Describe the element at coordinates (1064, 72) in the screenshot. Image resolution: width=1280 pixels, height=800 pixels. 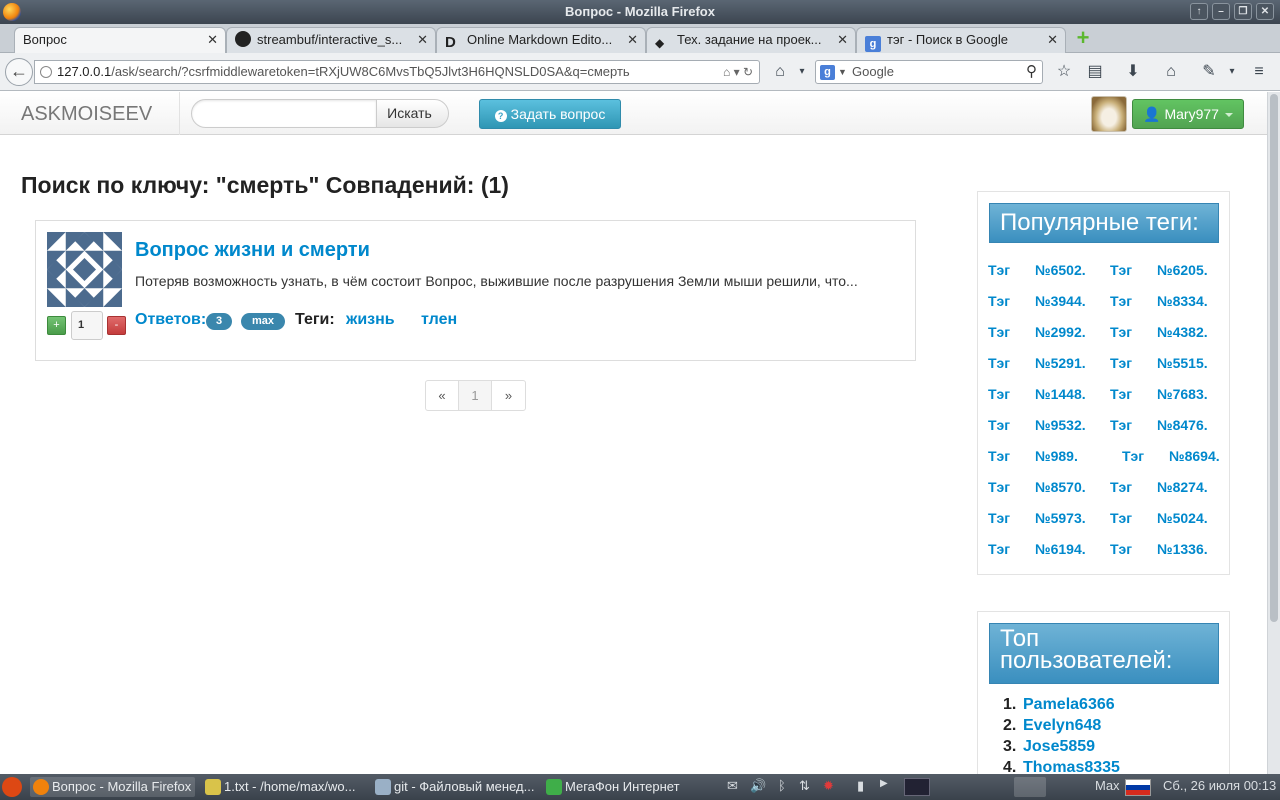
I see `bookmark-star-icon: ☆` at that location.